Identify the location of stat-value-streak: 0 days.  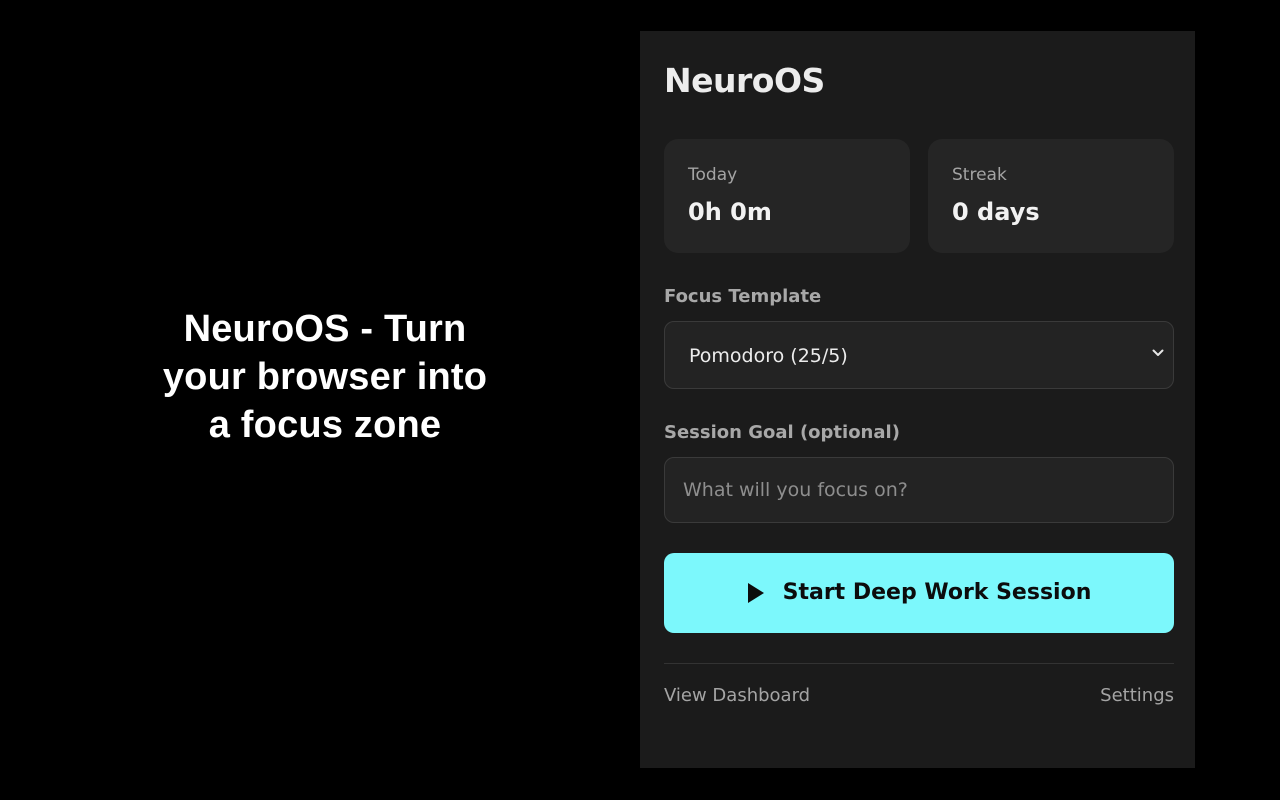
(996, 212).